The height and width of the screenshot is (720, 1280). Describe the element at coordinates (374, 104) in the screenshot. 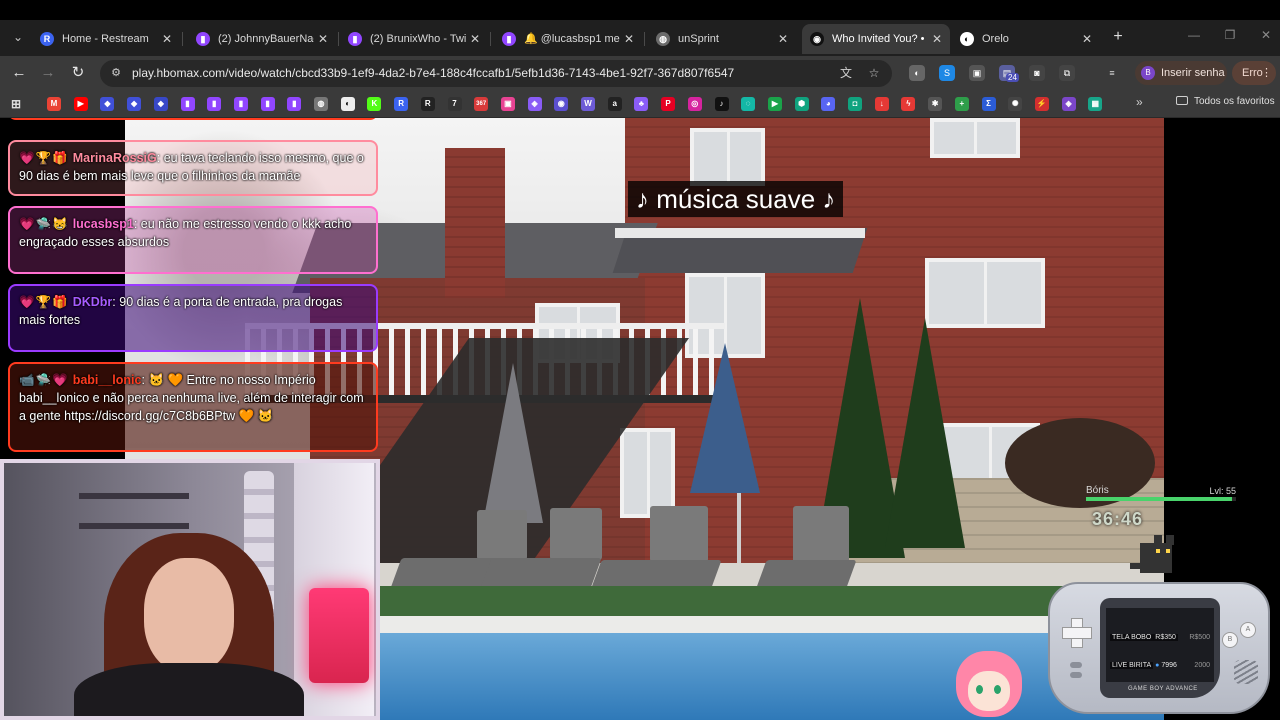

I see `kick-icon: K` at that location.